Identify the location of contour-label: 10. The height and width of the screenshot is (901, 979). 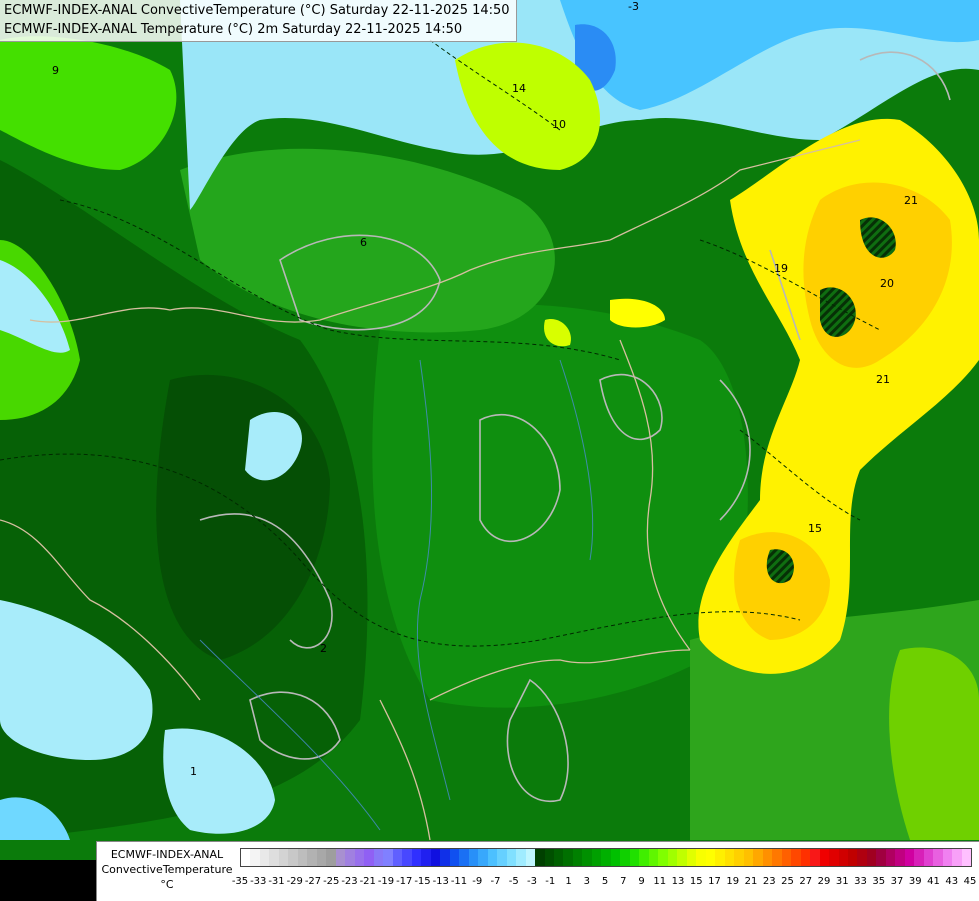
(559, 124).